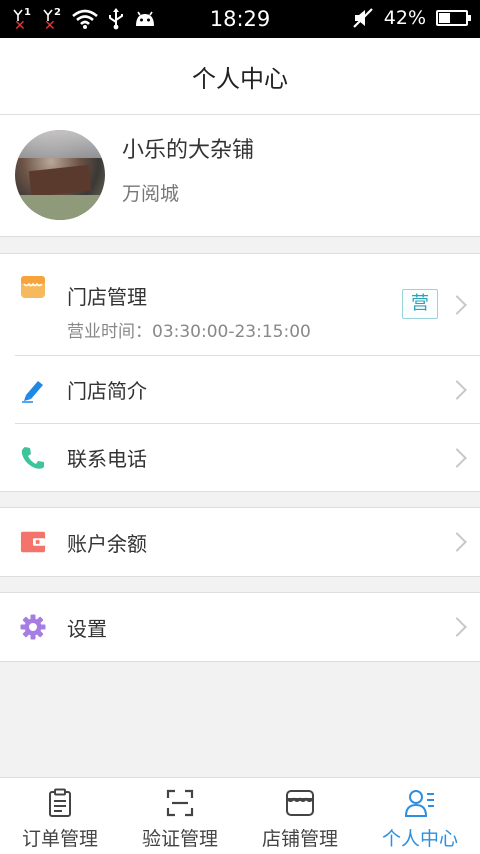 Image resolution: width=480 pixels, height=854 pixels. I want to click on store-management-label: 门店管理, so click(107, 297).